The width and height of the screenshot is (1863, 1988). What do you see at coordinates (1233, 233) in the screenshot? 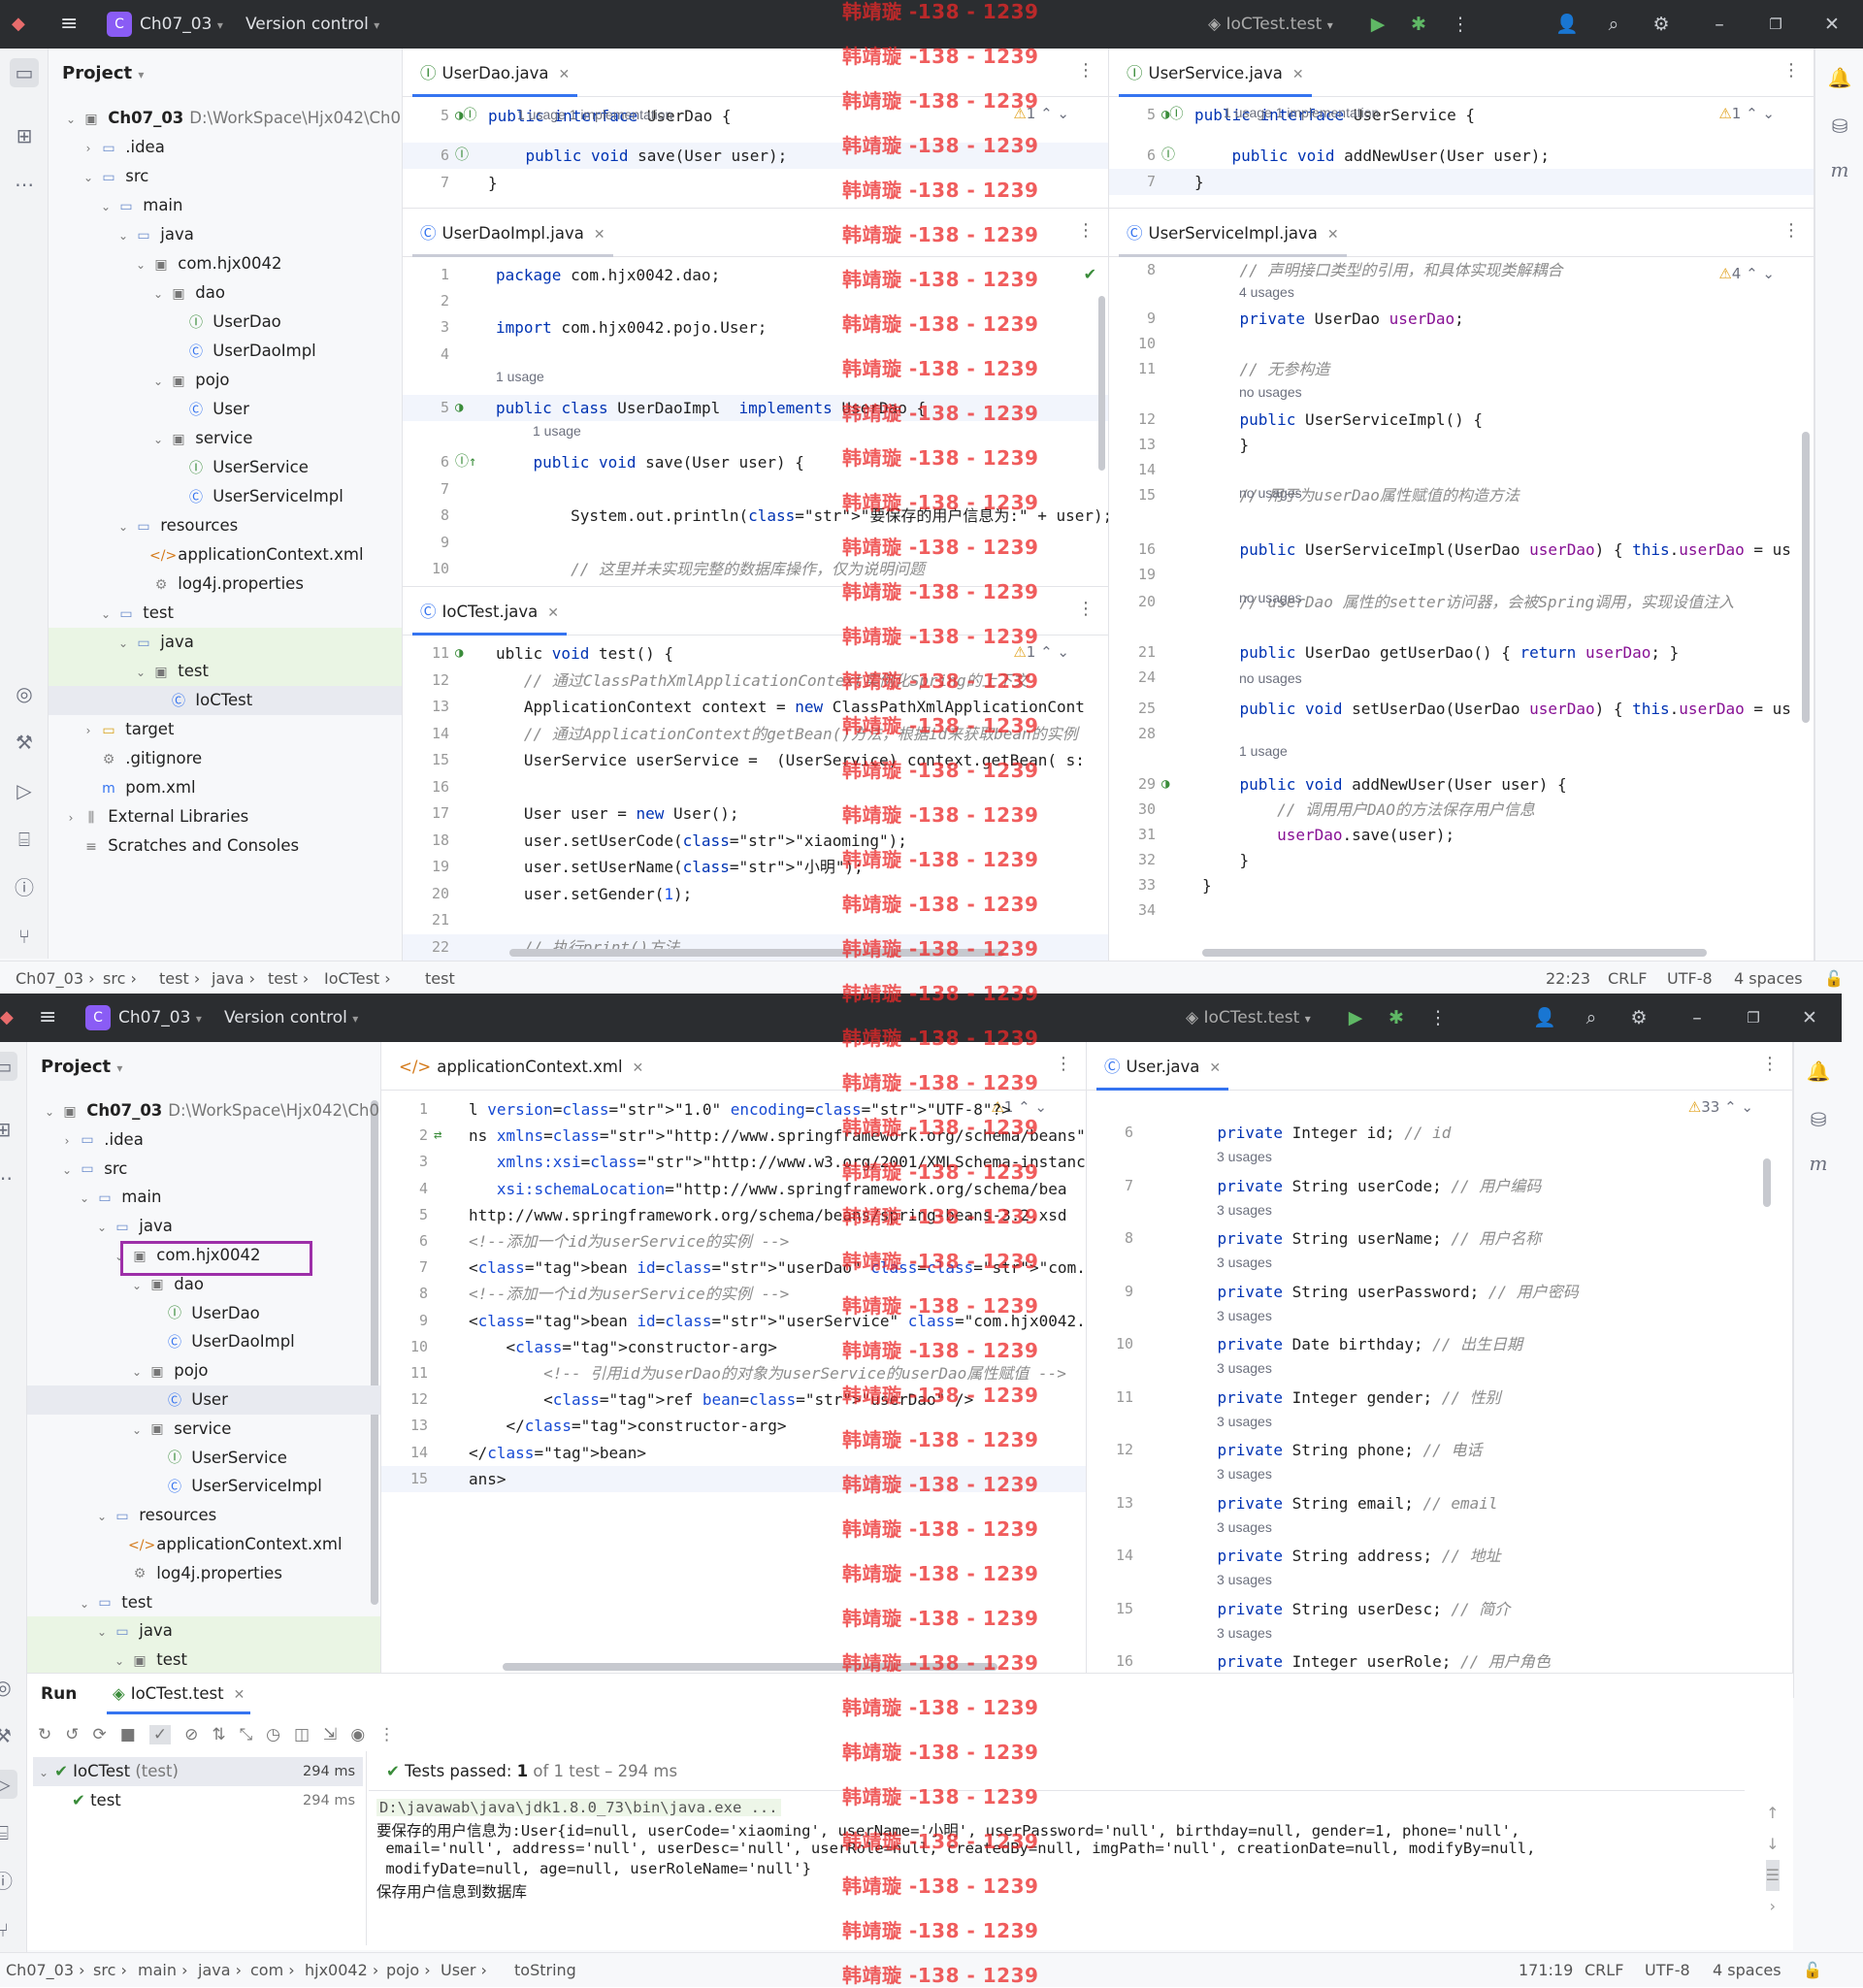
I see `tab-userserviceimpl: Ⓒ UserServiceImpl.java ✕` at bounding box center [1233, 233].